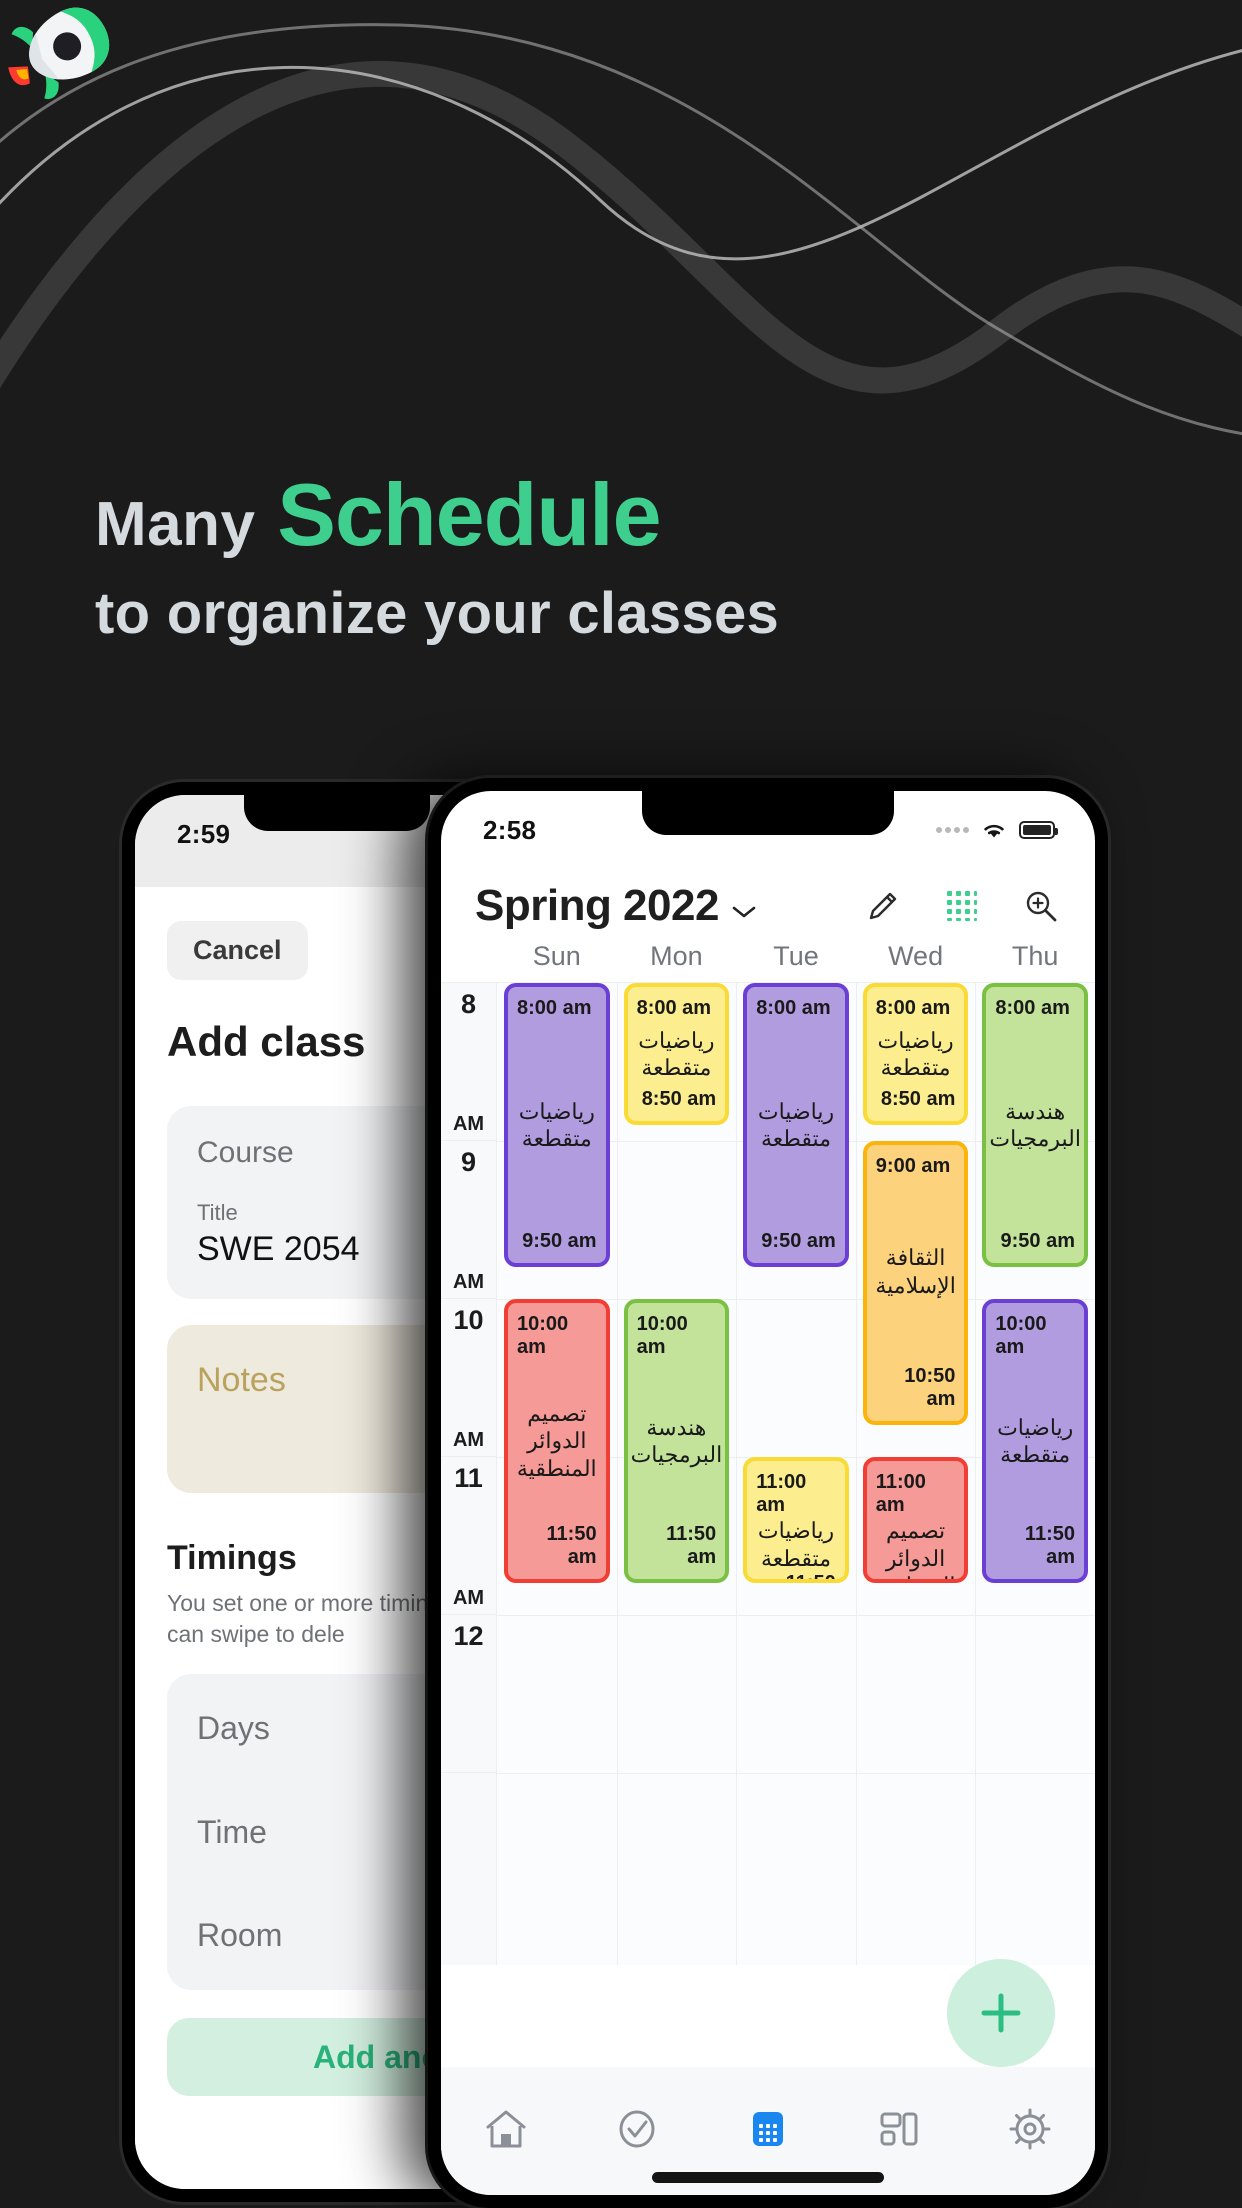  I want to click on add-another-label: Add ano, so click(377, 2056).